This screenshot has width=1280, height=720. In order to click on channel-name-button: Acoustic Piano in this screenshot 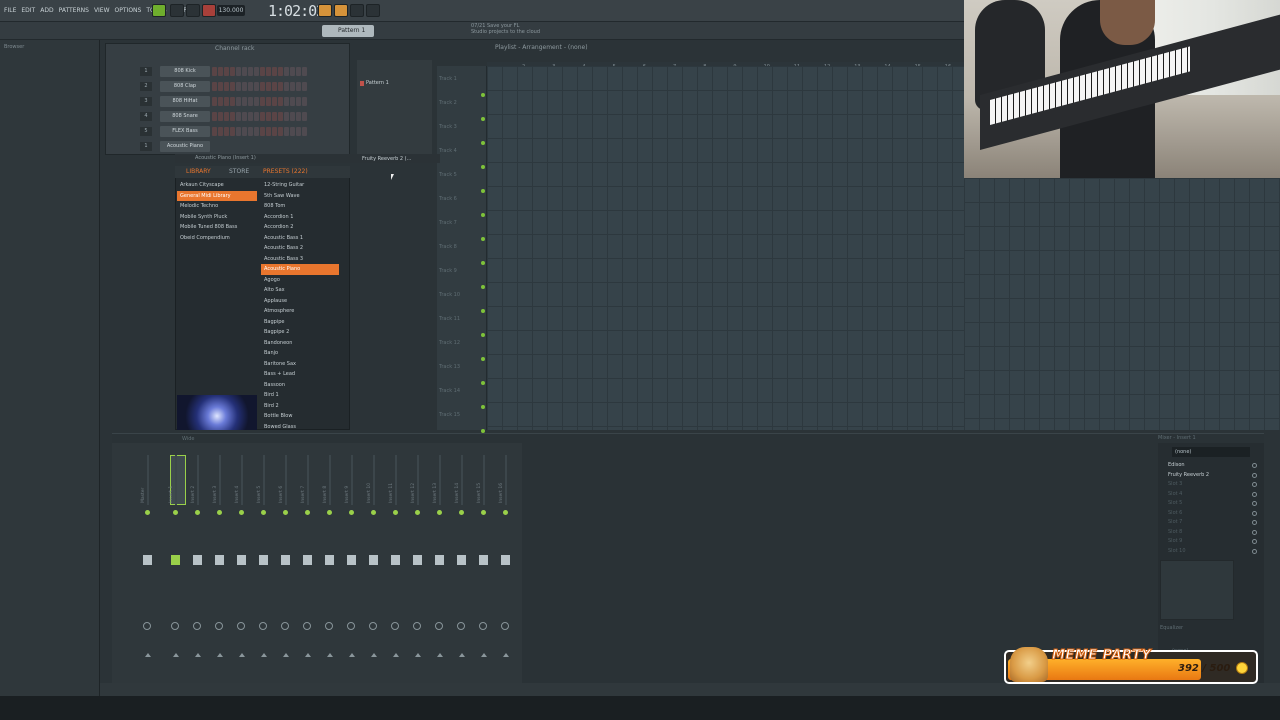, I will do `click(185, 146)`.